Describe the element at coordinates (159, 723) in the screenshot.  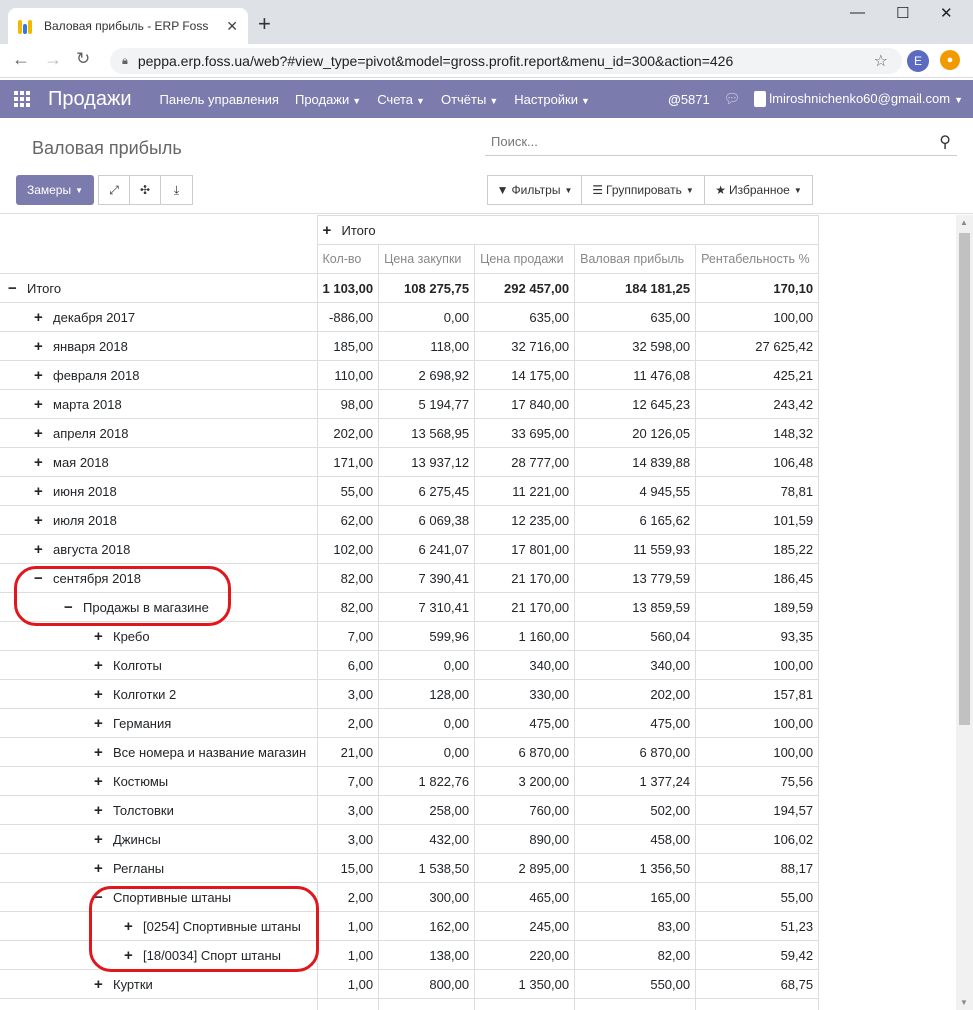
I see `pivot-row-header: + Германия` at that location.